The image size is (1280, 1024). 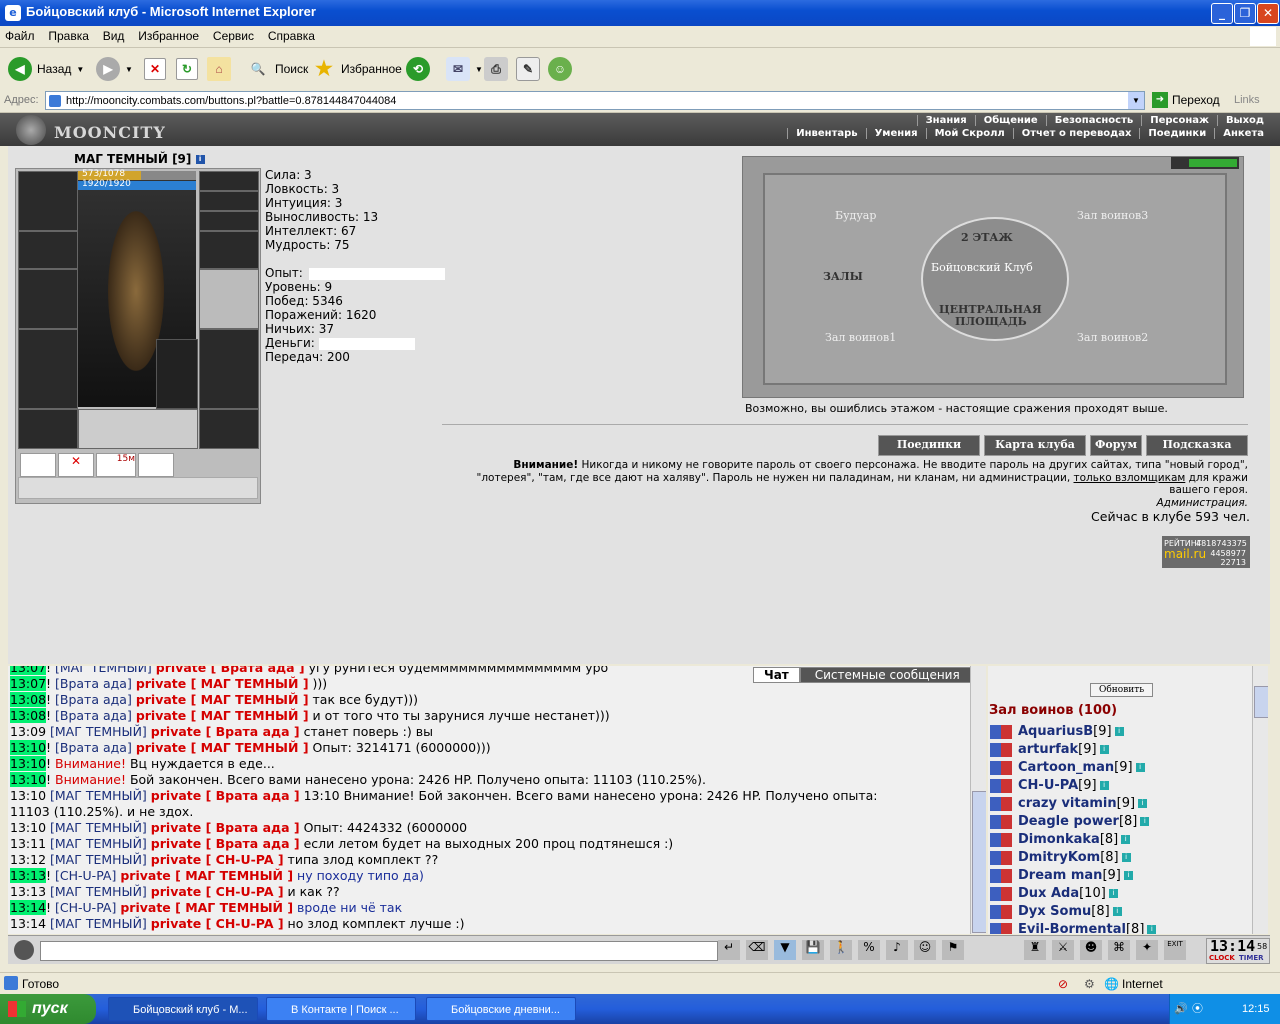 I want to click on belt-slot, so click(x=48, y=429).